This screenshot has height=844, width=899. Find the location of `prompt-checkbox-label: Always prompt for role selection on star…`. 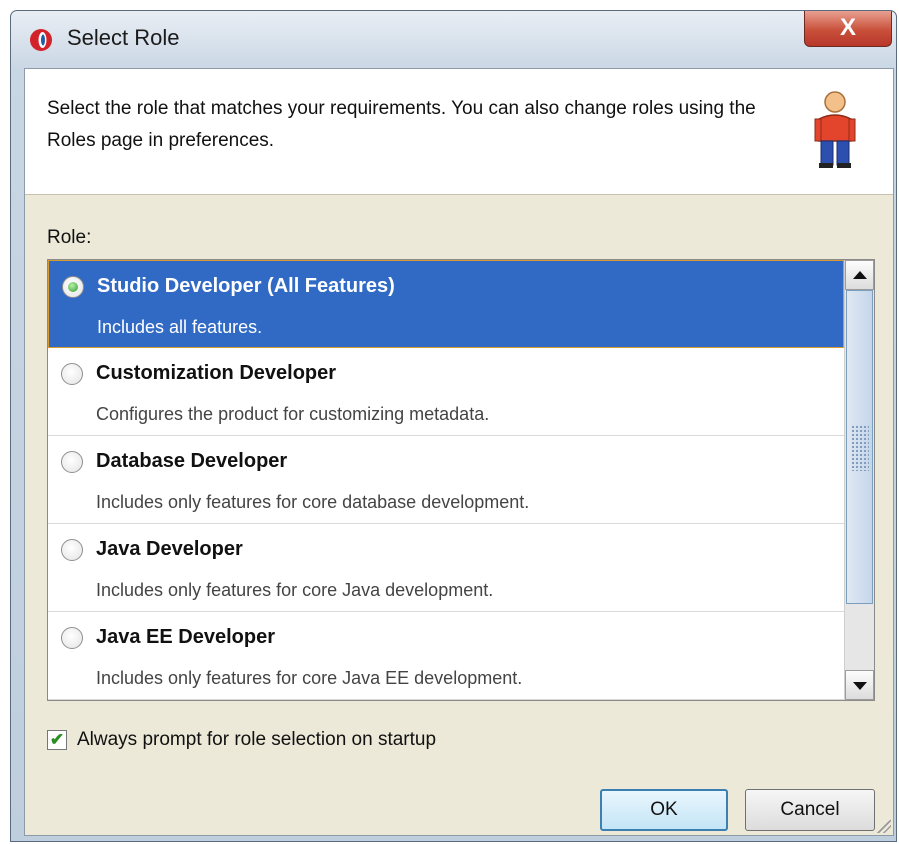

prompt-checkbox-label: Always prompt for role selection on star… is located at coordinates (256, 740).